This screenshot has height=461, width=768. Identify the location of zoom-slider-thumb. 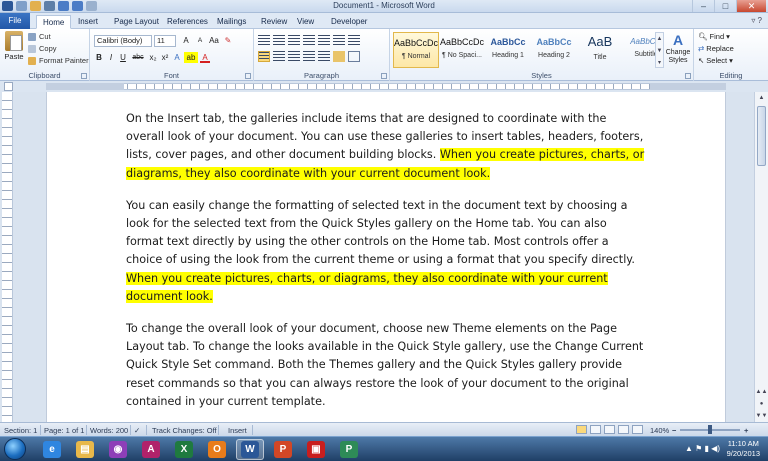
(710, 429).